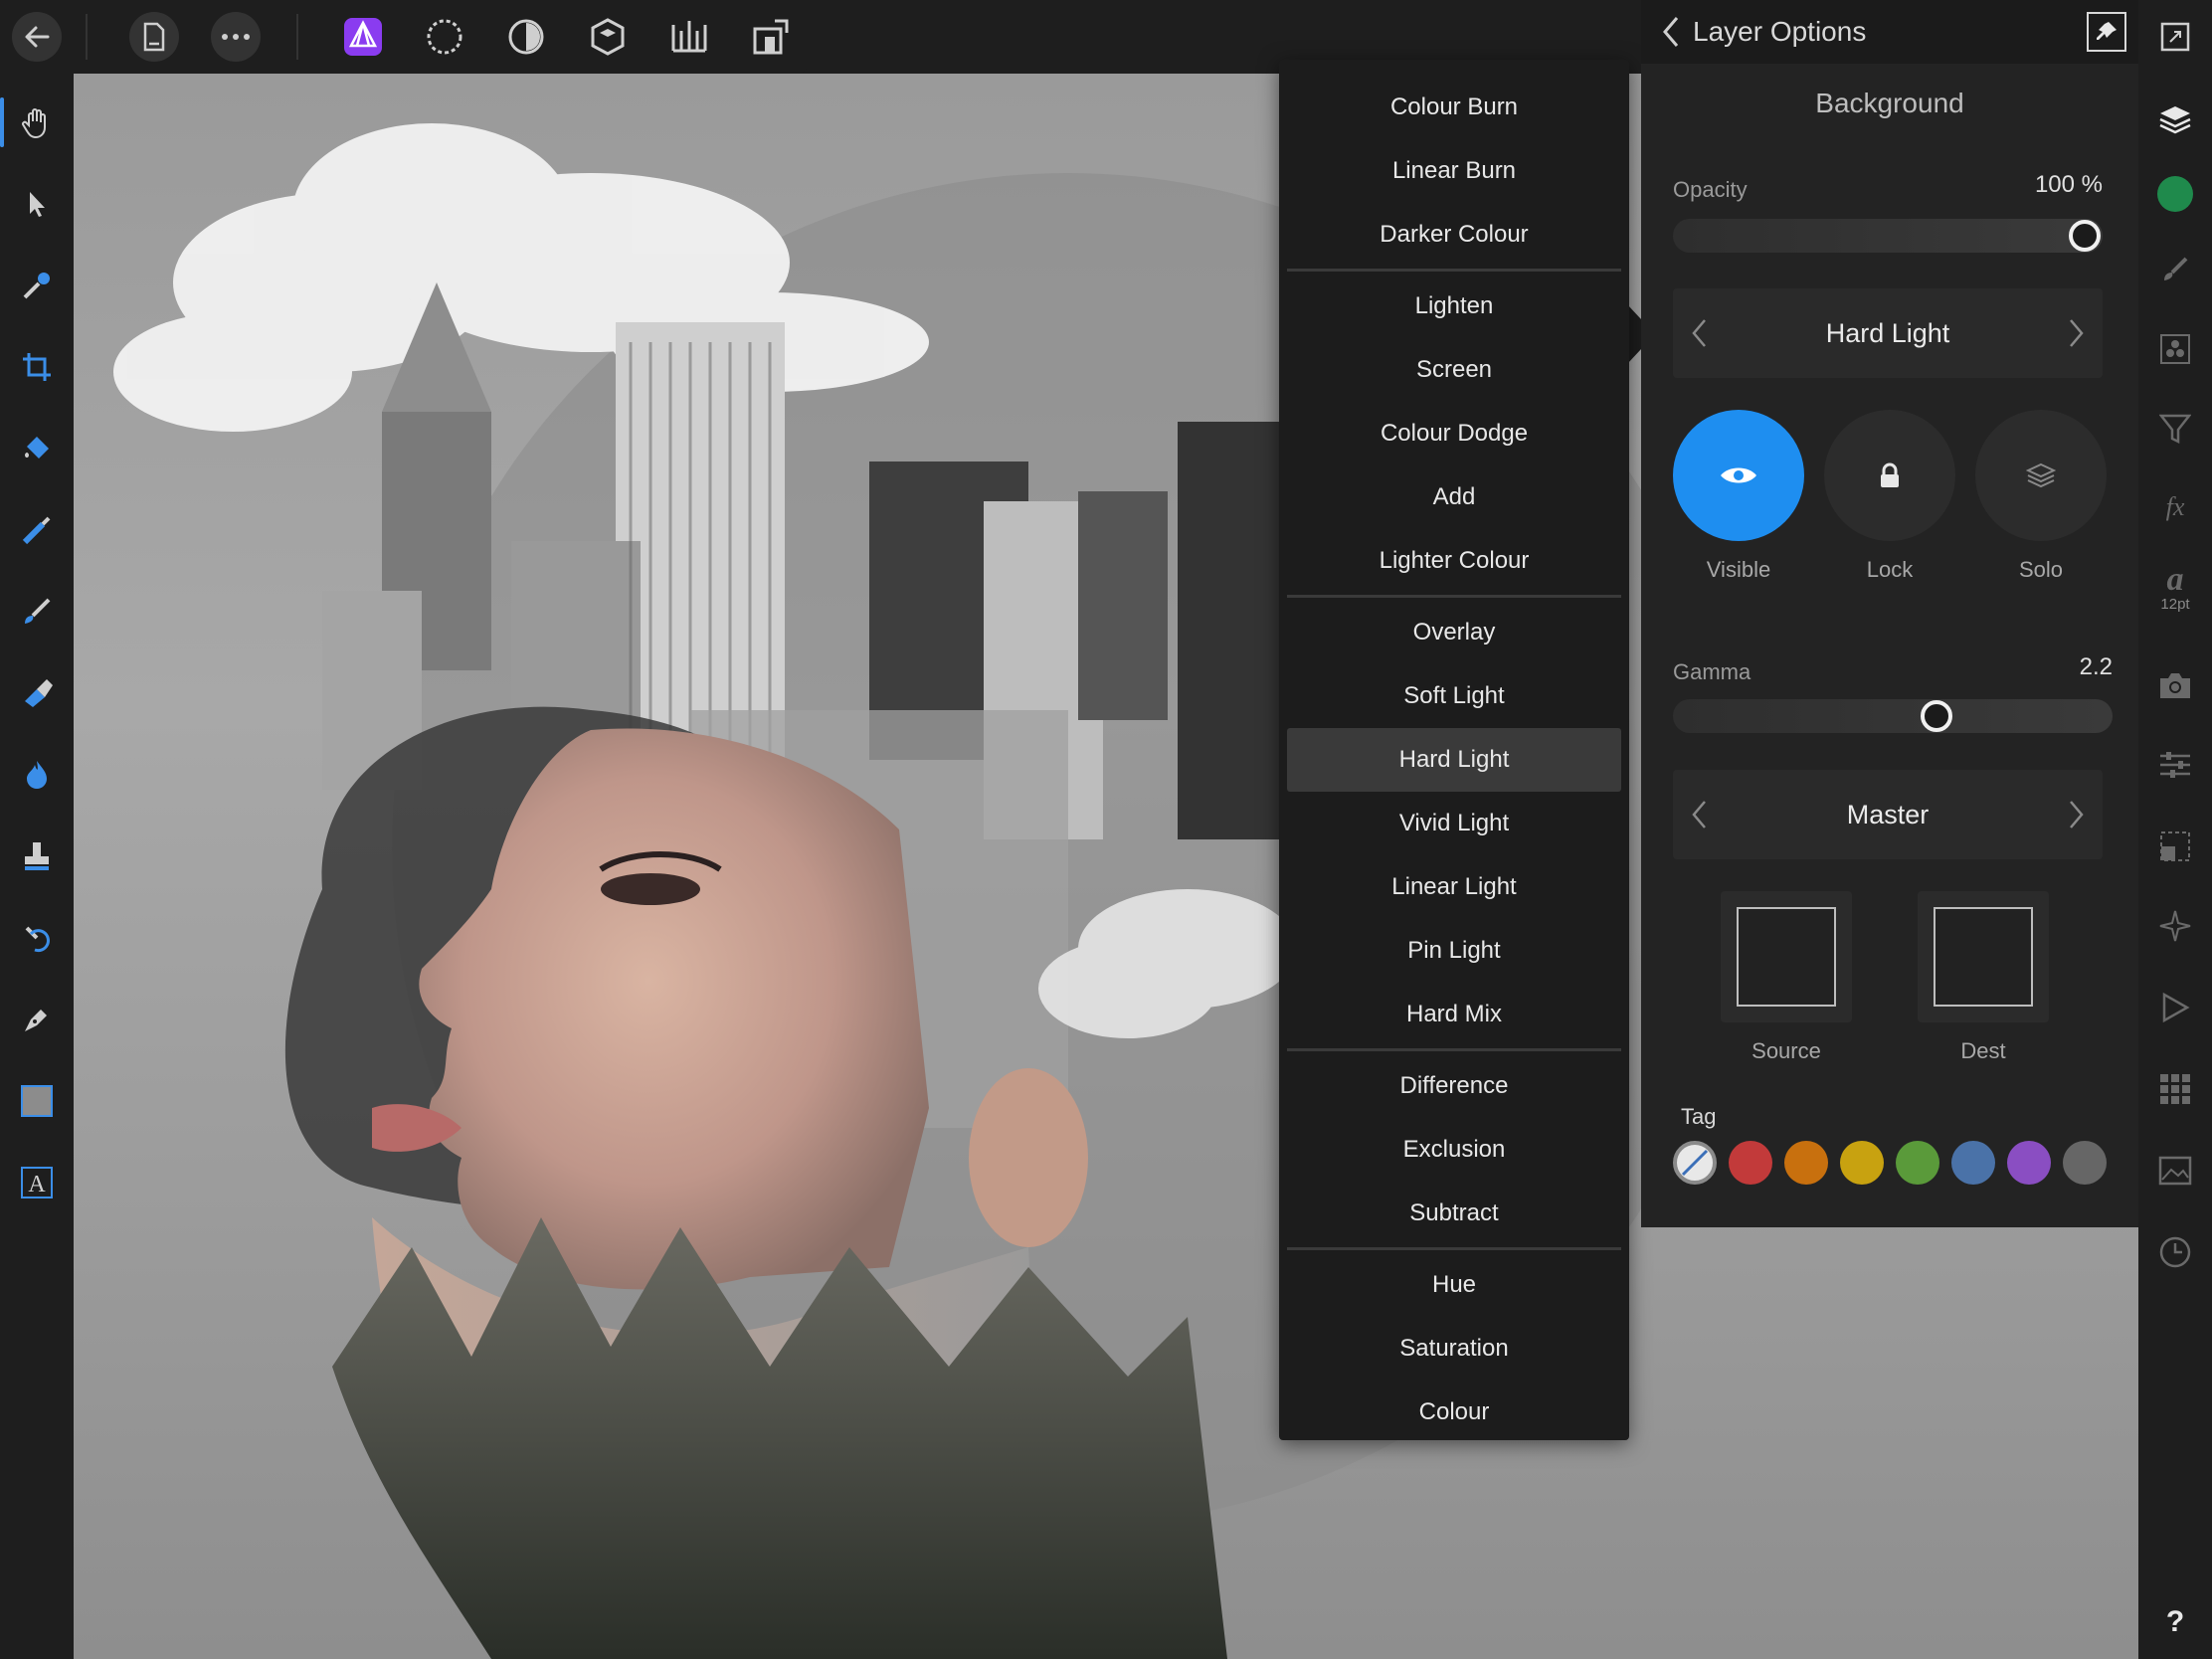 The height and width of the screenshot is (1659, 2212). Describe the element at coordinates (1454, 1412) in the screenshot. I see `blend-mode-item: Colour` at that location.